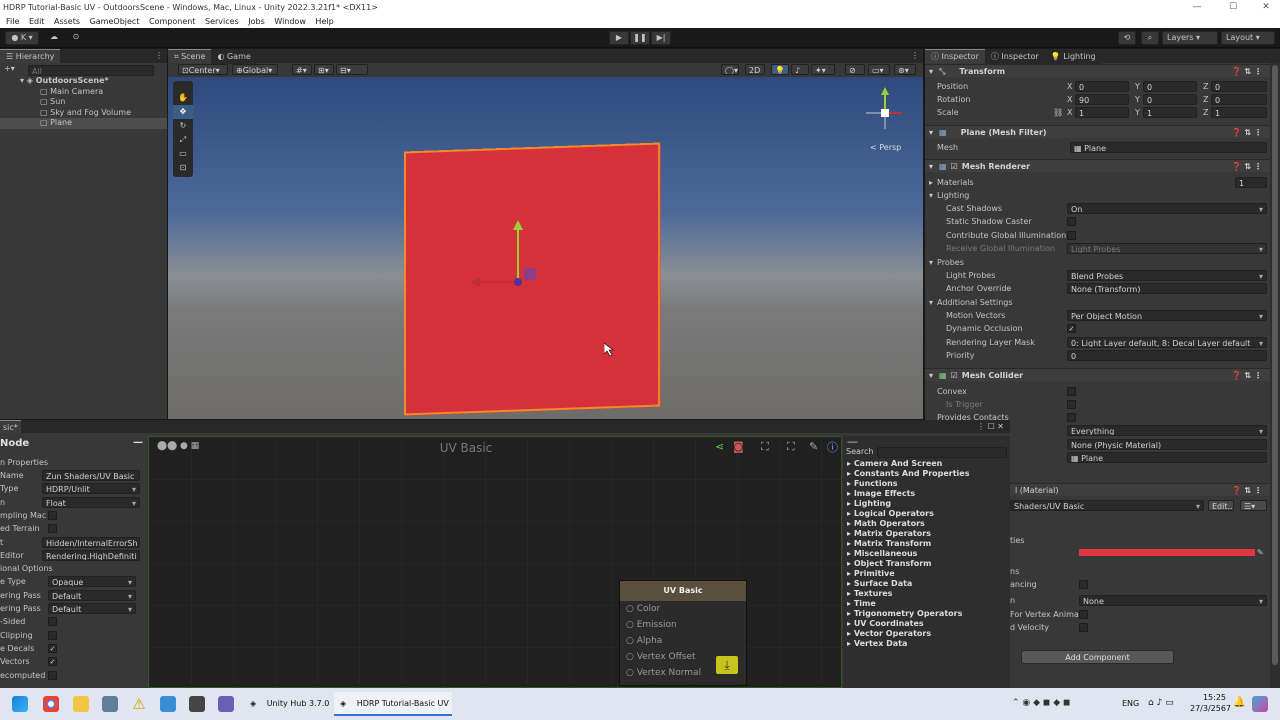  I want to click on layout-dropdown: Layout ▾, so click(1248, 38).